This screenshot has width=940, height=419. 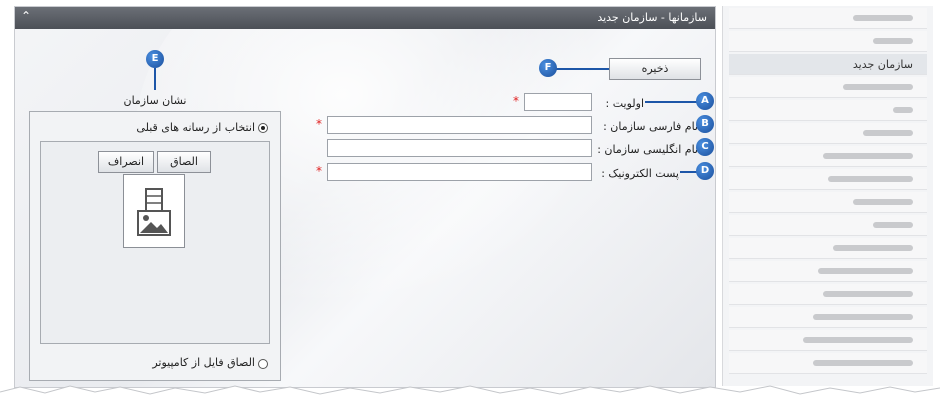 I want to click on email-label: پست الکترونیک :, so click(x=640, y=173).